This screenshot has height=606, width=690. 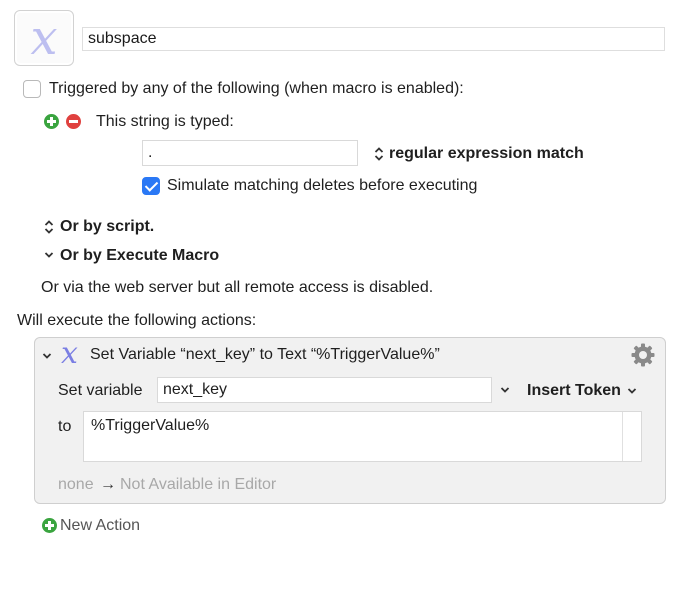 What do you see at coordinates (486, 154) in the screenshot?
I see `match-mode-popup: regular expression match` at bounding box center [486, 154].